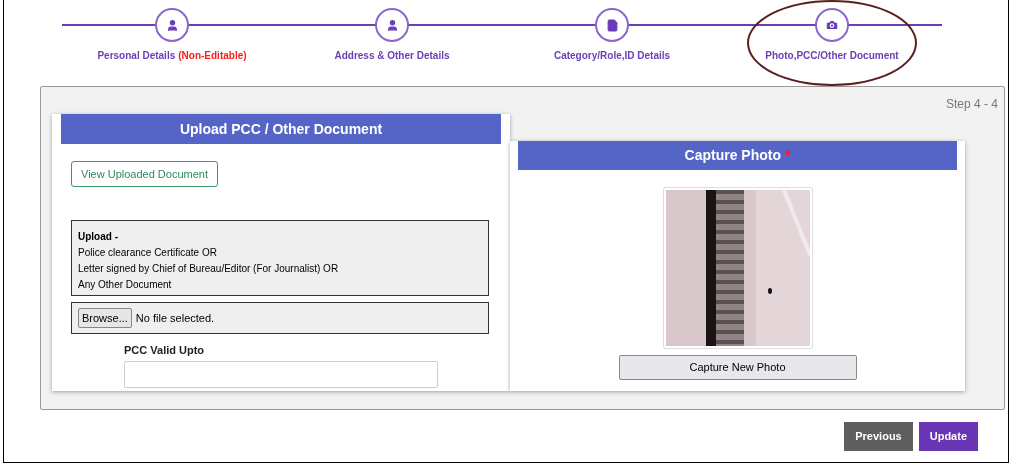 The width and height of the screenshot is (1016, 472). I want to click on step-label: Photo,PCC/Other Document, so click(832, 56).